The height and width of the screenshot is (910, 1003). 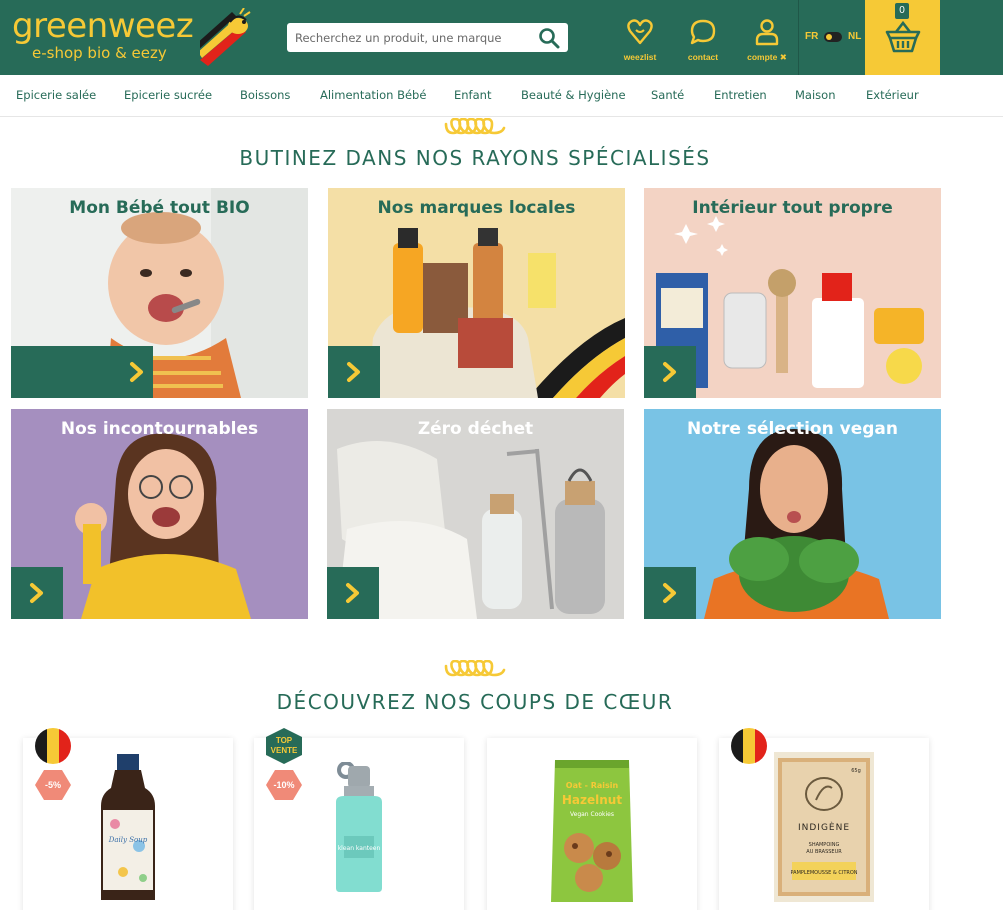 What do you see at coordinates (475, 429) in the screenshot?
I see `tile-title: Zéro déchet` at bounding box center [475, 429].